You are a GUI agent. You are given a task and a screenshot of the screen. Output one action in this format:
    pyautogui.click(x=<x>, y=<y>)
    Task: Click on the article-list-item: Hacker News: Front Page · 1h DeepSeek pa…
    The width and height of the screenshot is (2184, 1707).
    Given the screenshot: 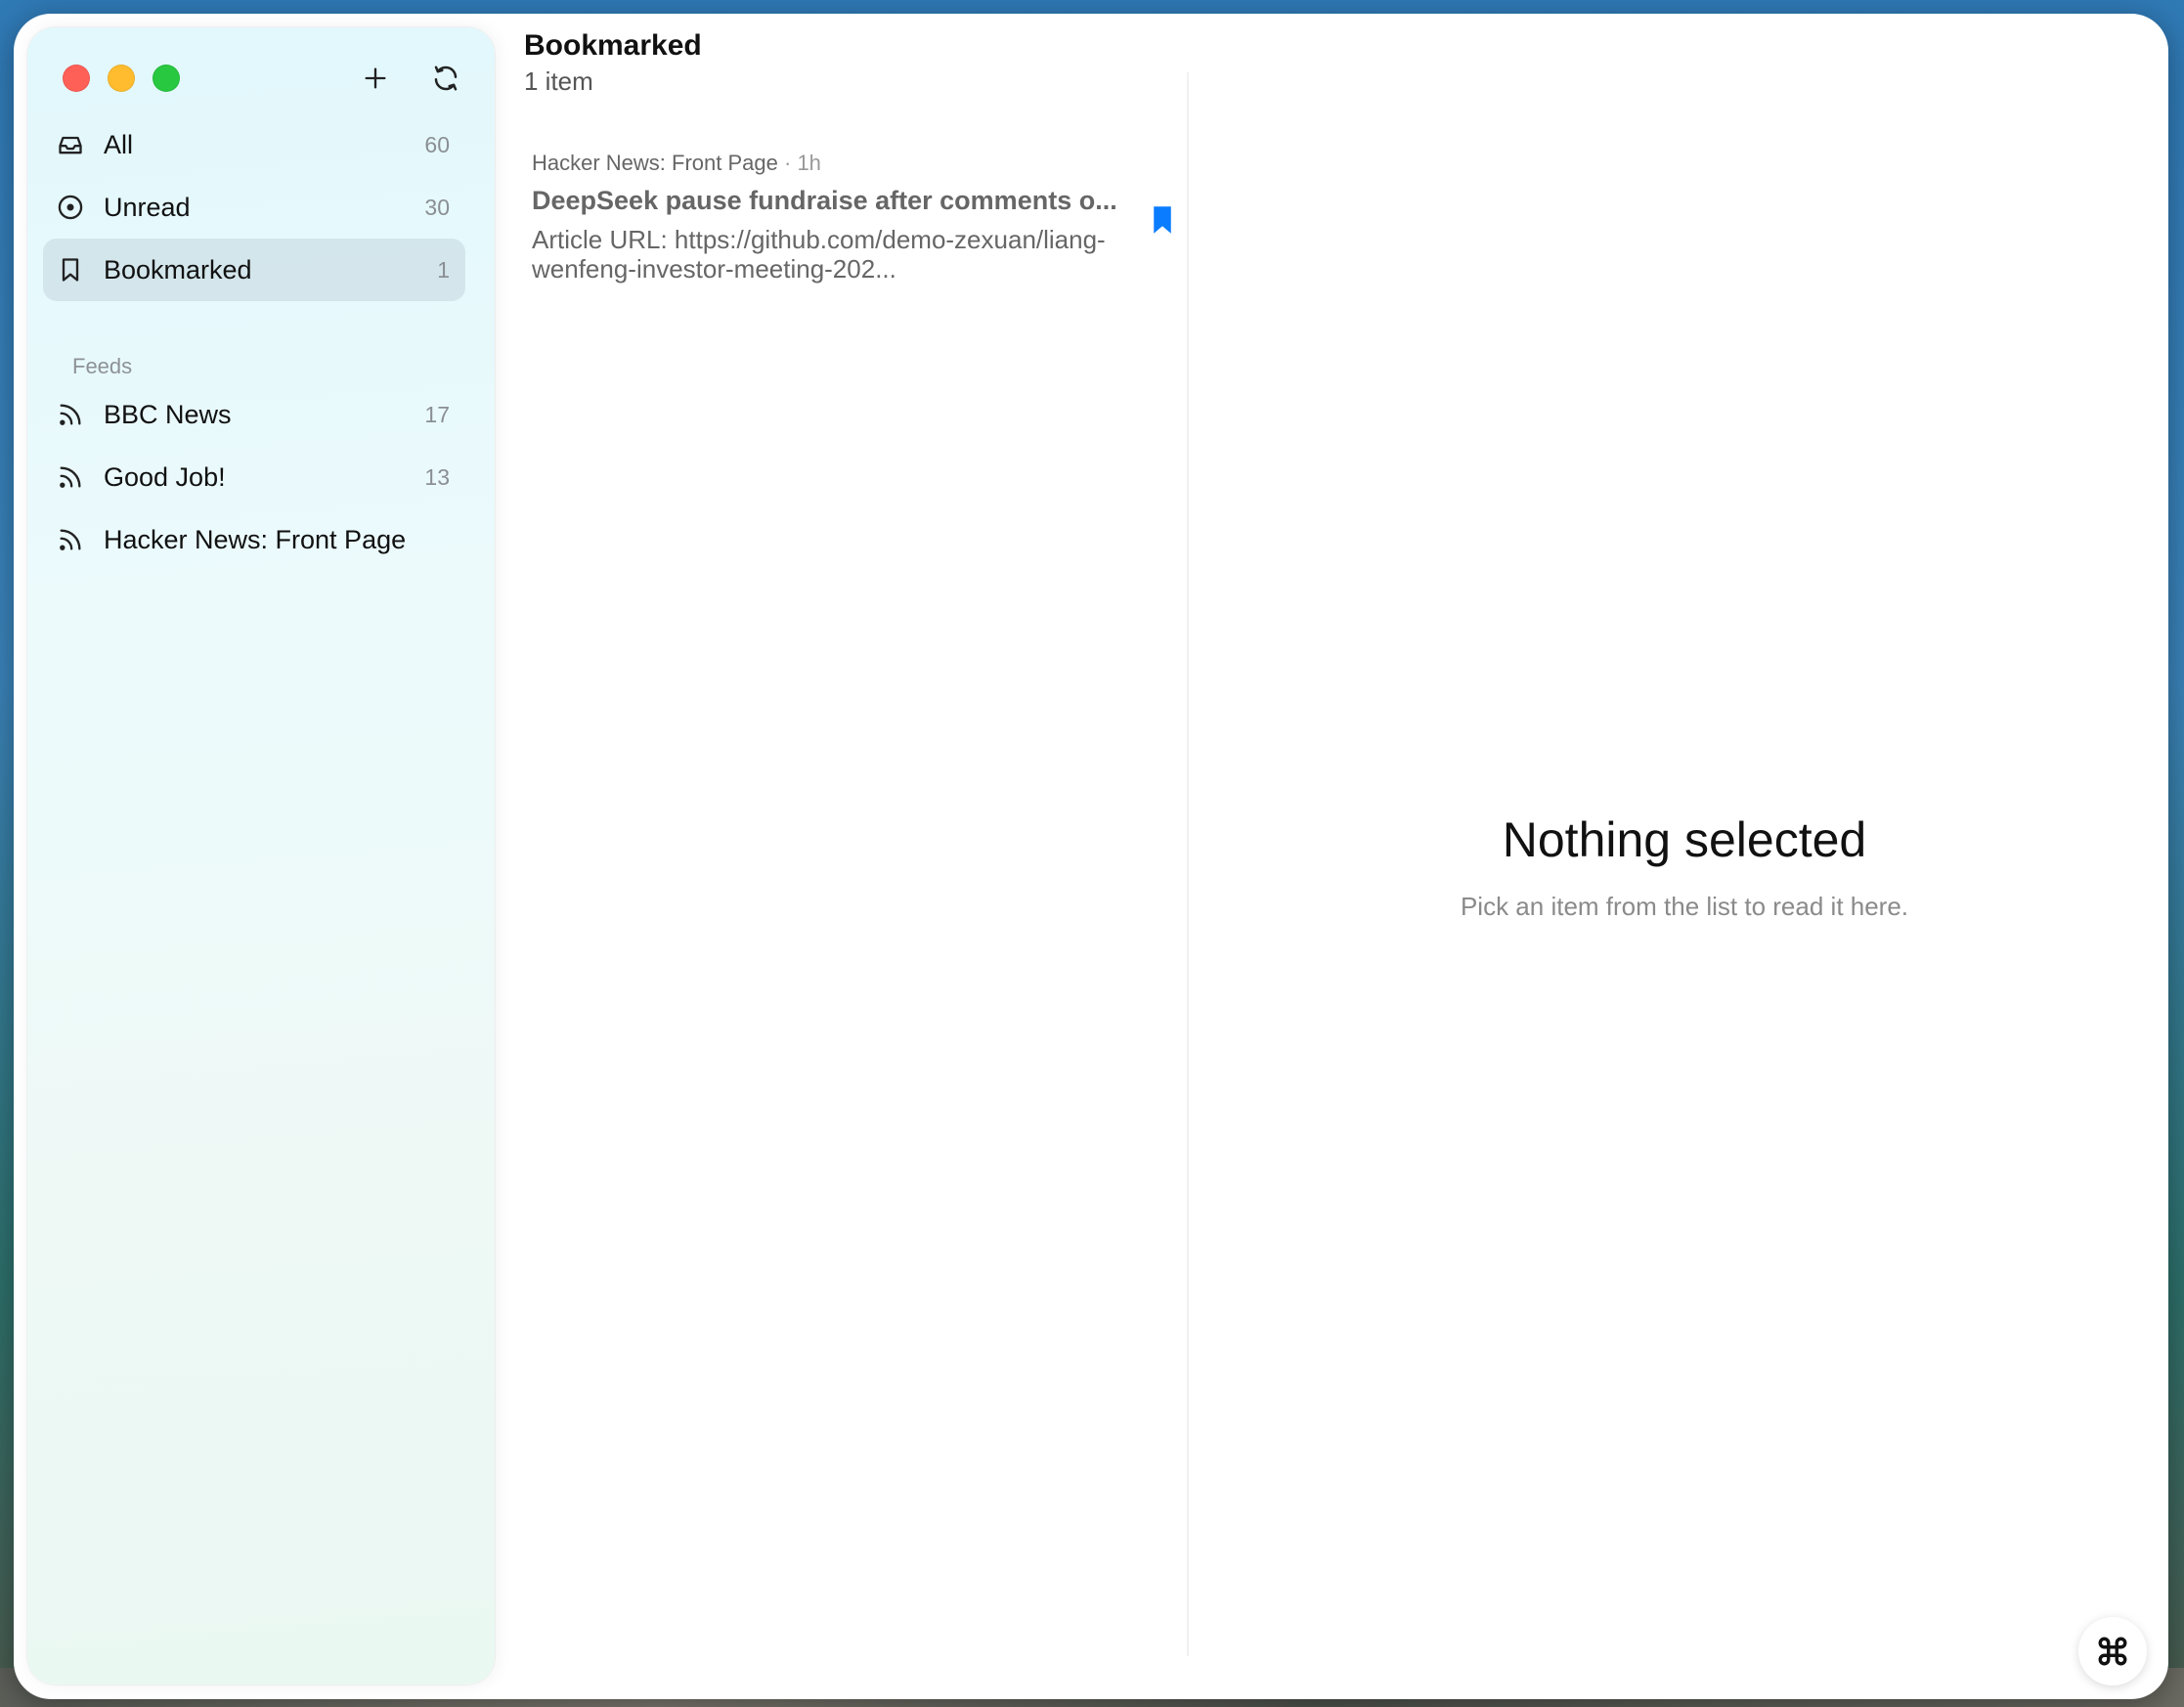 What is the action you would take?
    pyautogui.click(x=846, y=224)
    